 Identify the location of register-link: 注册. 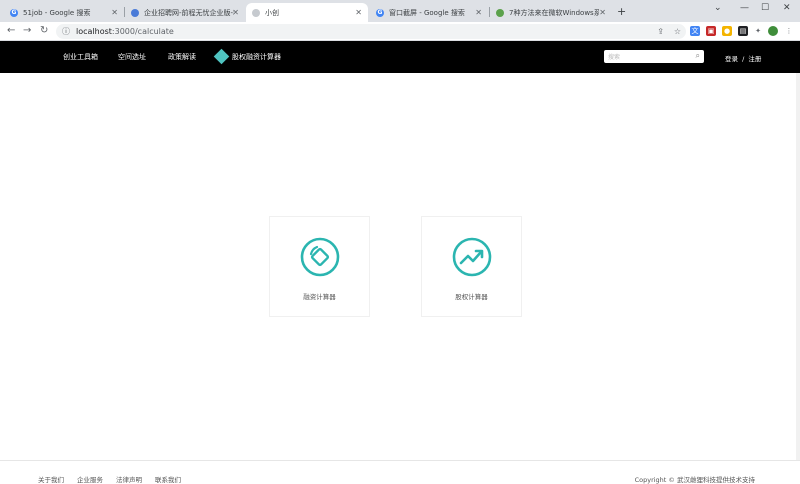
(754, 59).